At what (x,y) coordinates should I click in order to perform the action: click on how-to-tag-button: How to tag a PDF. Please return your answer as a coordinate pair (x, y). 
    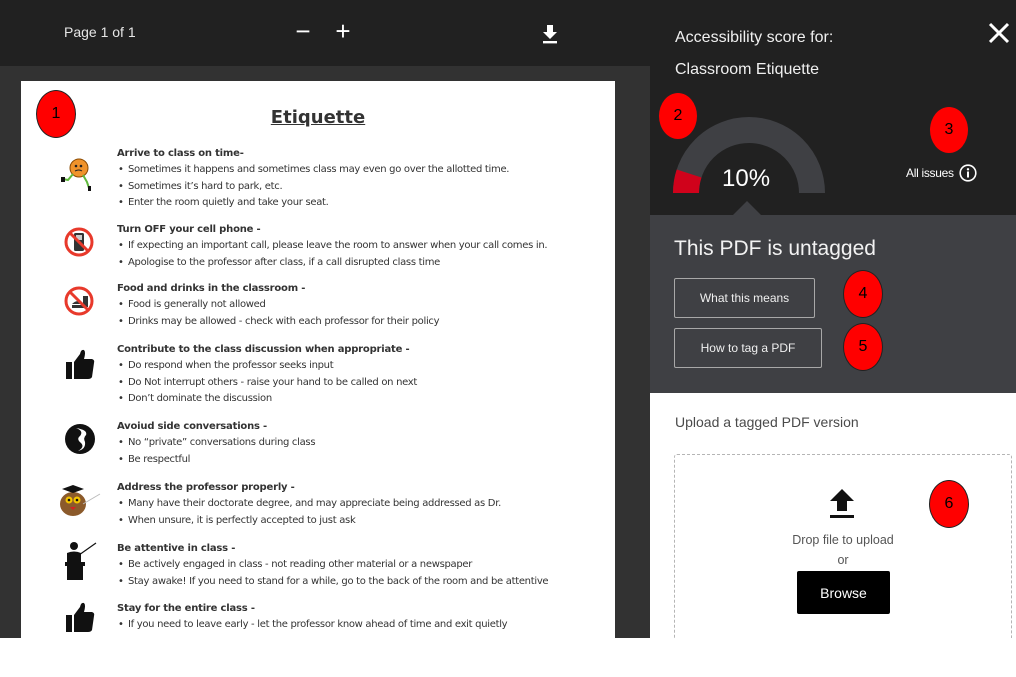
    Looking at the image, I should click on (748, 348).